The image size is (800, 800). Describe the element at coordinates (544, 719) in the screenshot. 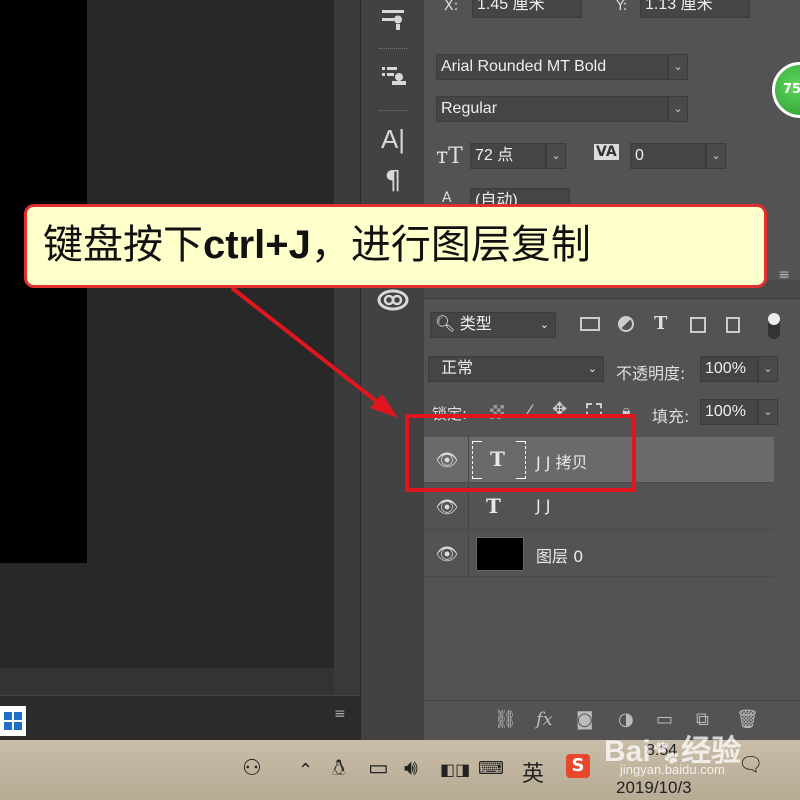

I see `fx-icon: fx` at that location.